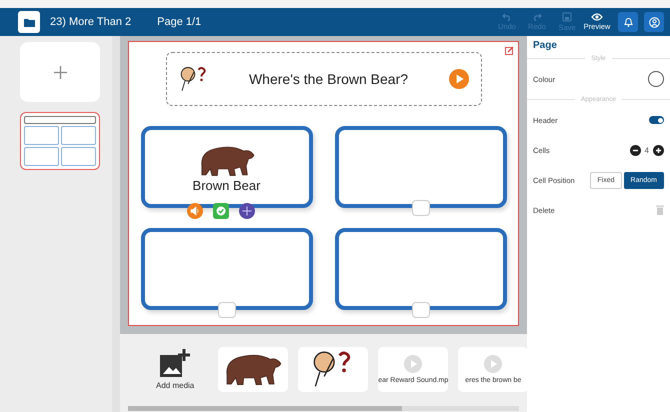 The image size is (670, 412). What do you see at coordinates (329, 79) in the screenshot?
I see `question-text: Where's the Brown Bear?` at bounding box center [329, 79].